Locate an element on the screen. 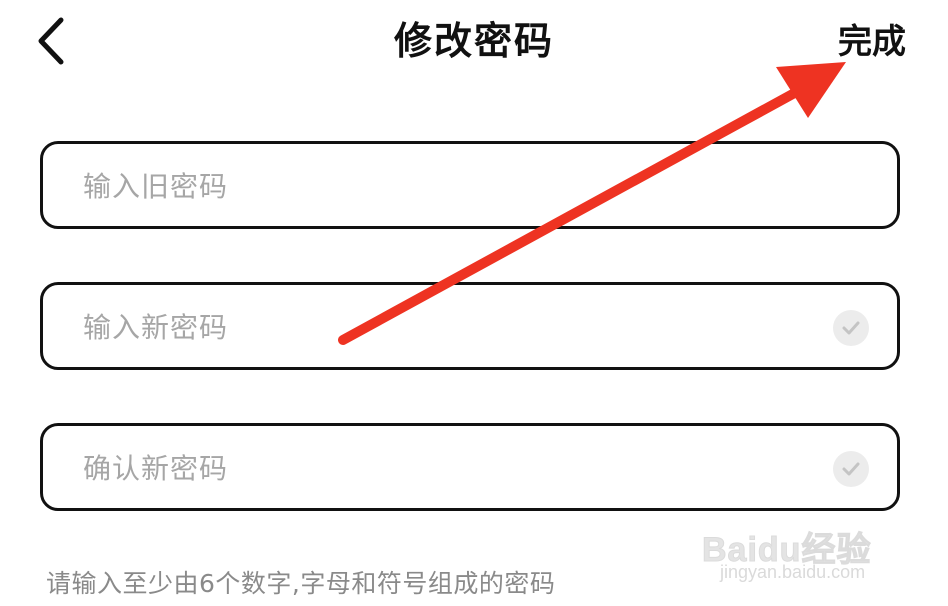 The height and width of the screenshot is (606, 948). confirm-password-field is located at coordinates (470, 467).